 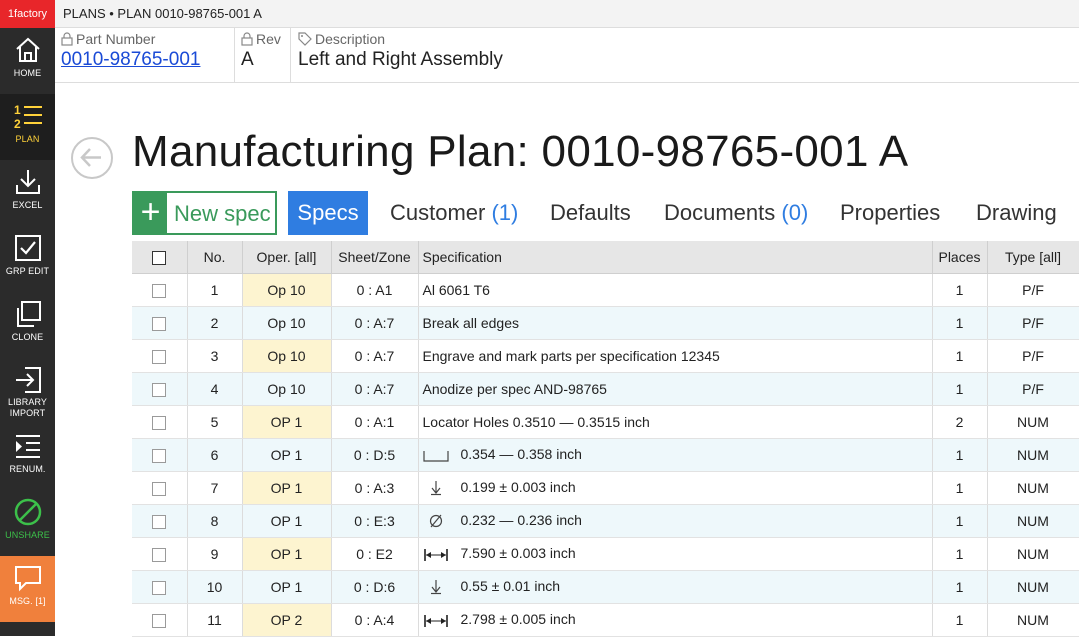 I want to click on select-all-checkbox, so click(x=159, y=257).